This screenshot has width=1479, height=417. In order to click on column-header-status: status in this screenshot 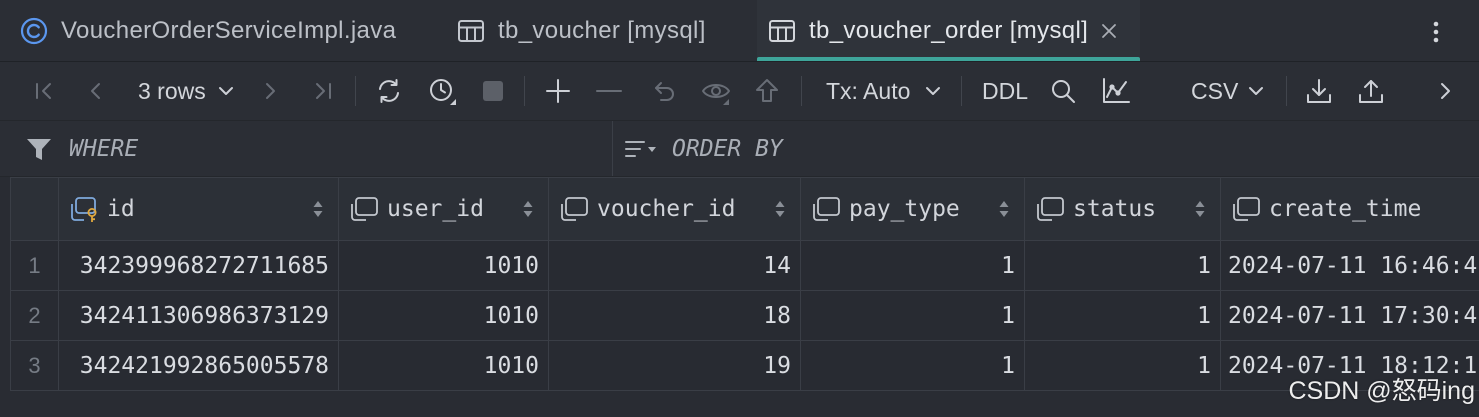, I will do `click(1122, 209)`.